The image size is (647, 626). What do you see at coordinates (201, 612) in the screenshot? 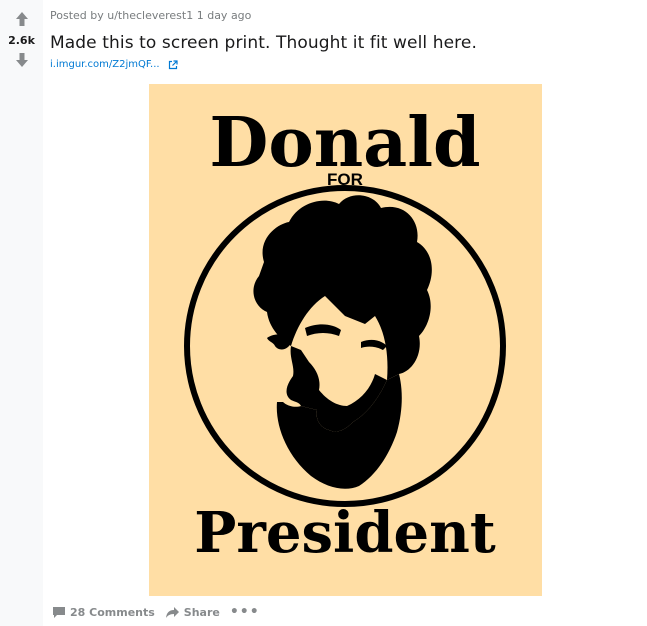
I see `share-label: Share` at bounding box center [201, 612].